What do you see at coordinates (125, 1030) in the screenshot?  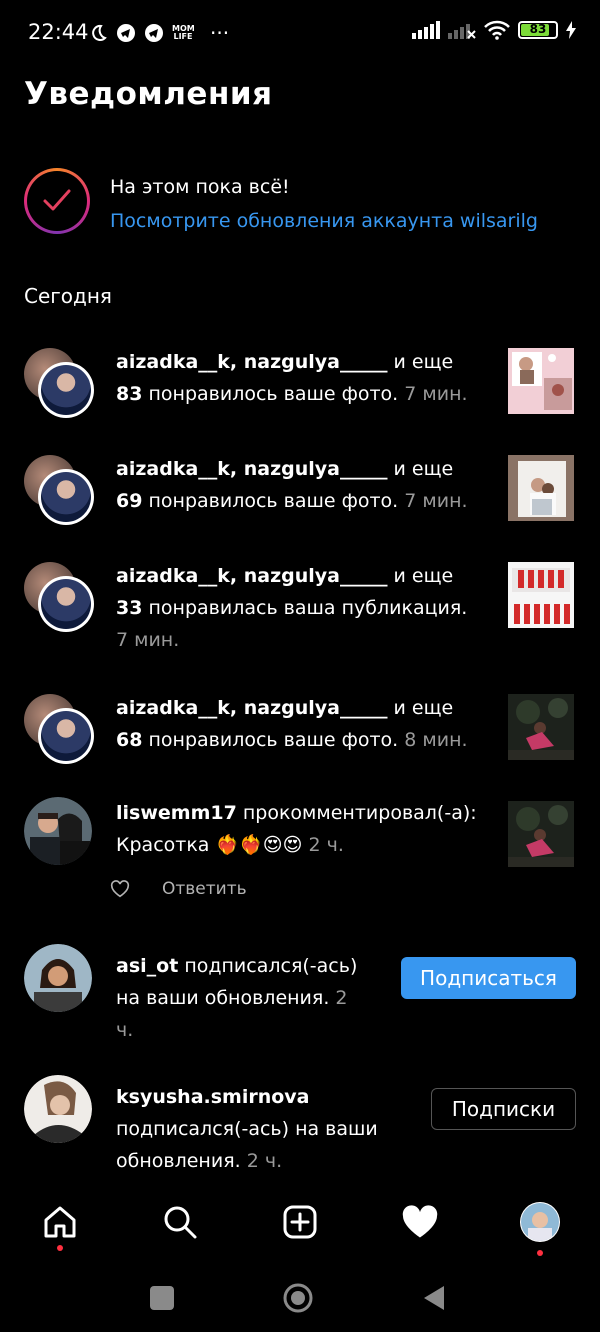 I see `notification-time-unit: ч.` at bounding box center [125, 1030].